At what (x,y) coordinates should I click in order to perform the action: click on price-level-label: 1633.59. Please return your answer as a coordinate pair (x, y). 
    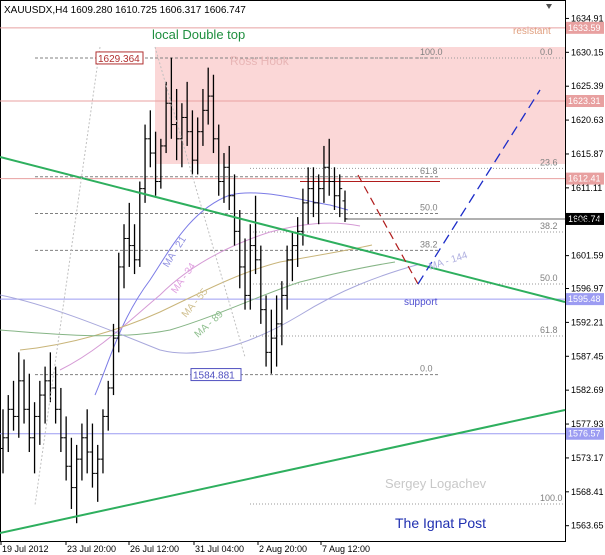
    Looking at the image, I should click on (584, 28).